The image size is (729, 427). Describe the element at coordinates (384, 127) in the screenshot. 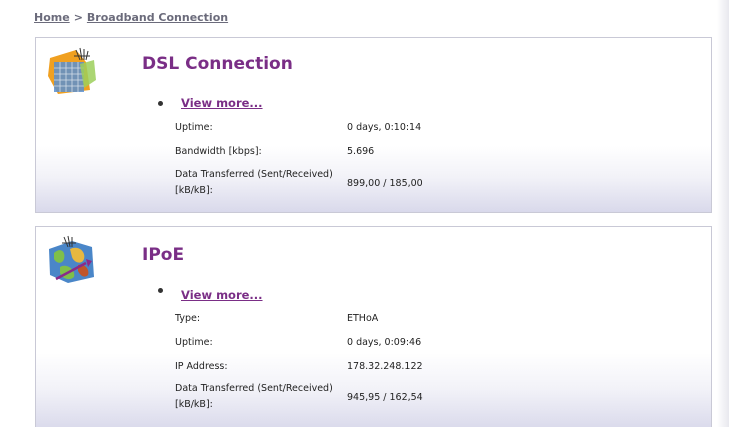

I see `row-value: 0 days, 0:10:14` at that location.